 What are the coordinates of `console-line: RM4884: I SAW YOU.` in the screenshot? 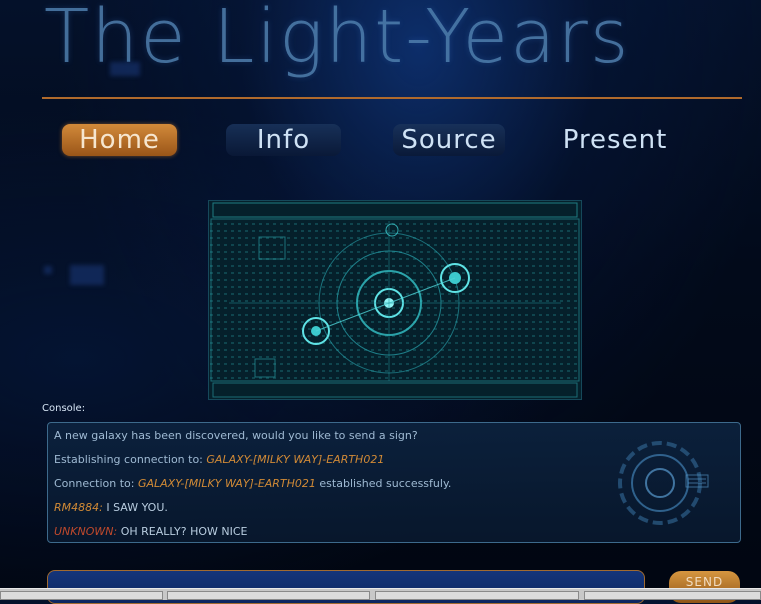 It's located at (111, 507).